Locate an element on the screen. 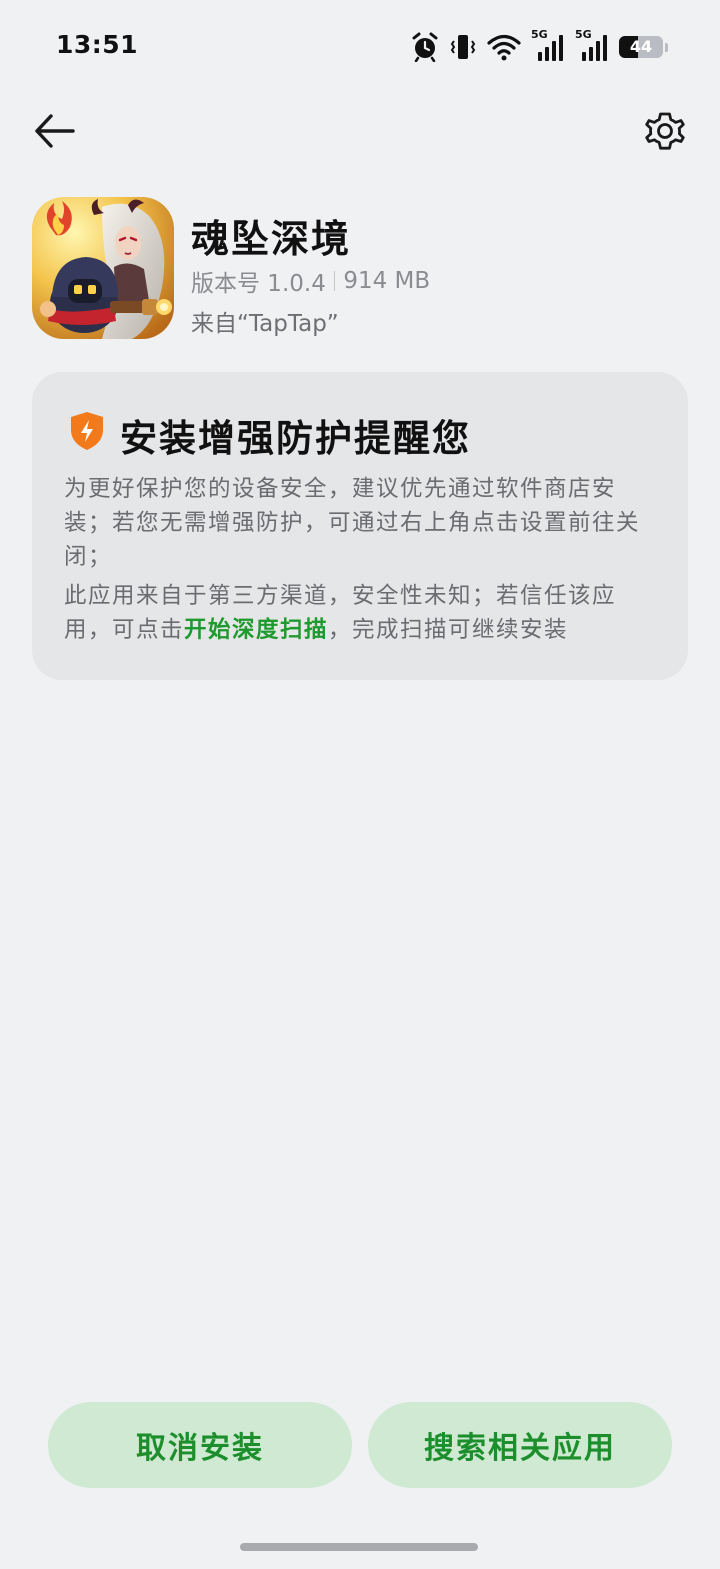  gear-icon is located at coordinates (665, 131).